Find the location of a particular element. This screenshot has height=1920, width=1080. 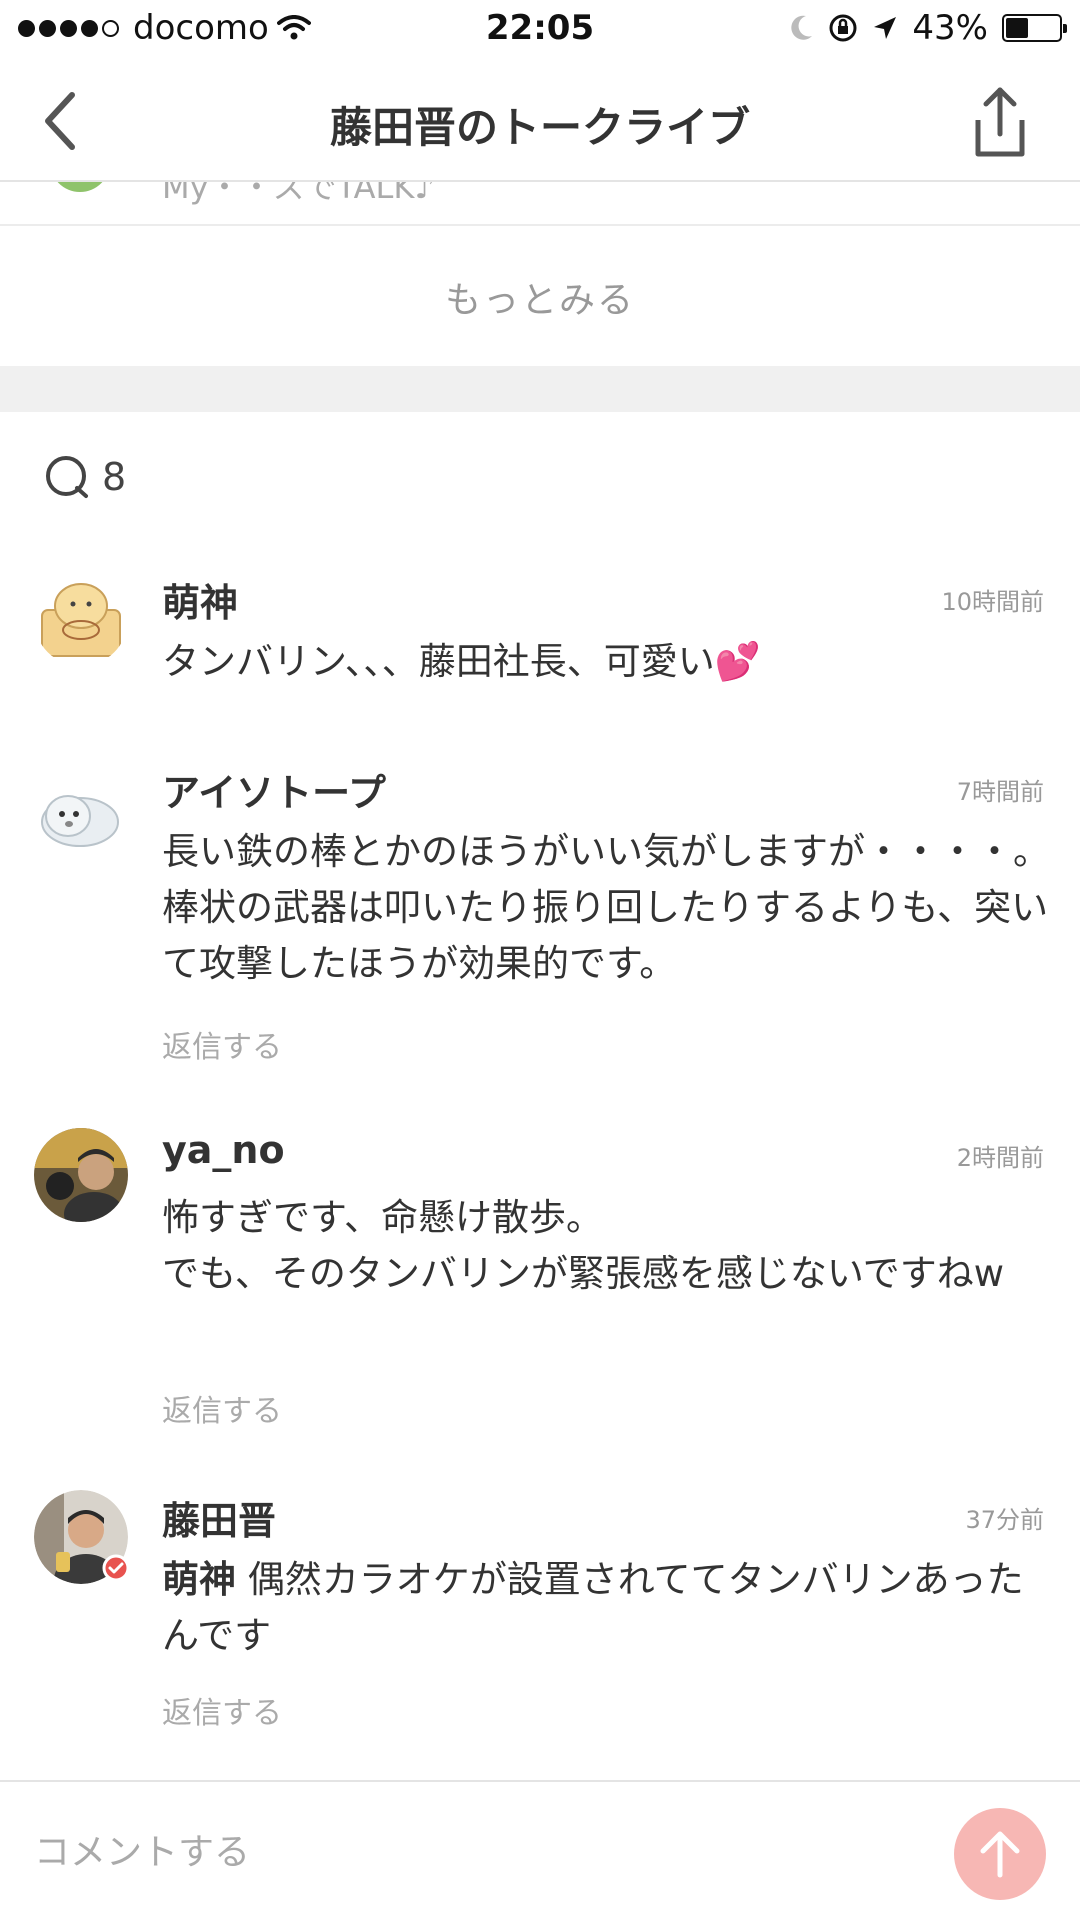

rotation-lock-icon is located at coordinates (843, 28).